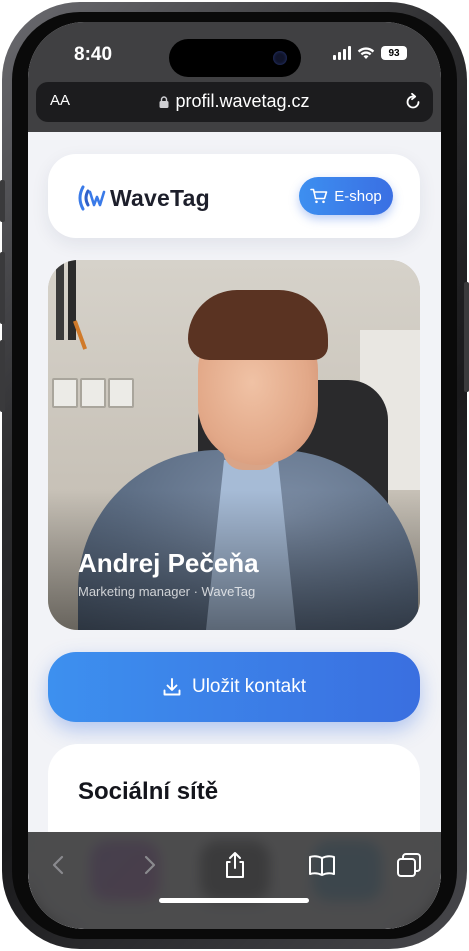 The image size is (469, 951). Describe the element at coordinates (235, 58) in the screenshot. I see `dynamic-island` at that location.